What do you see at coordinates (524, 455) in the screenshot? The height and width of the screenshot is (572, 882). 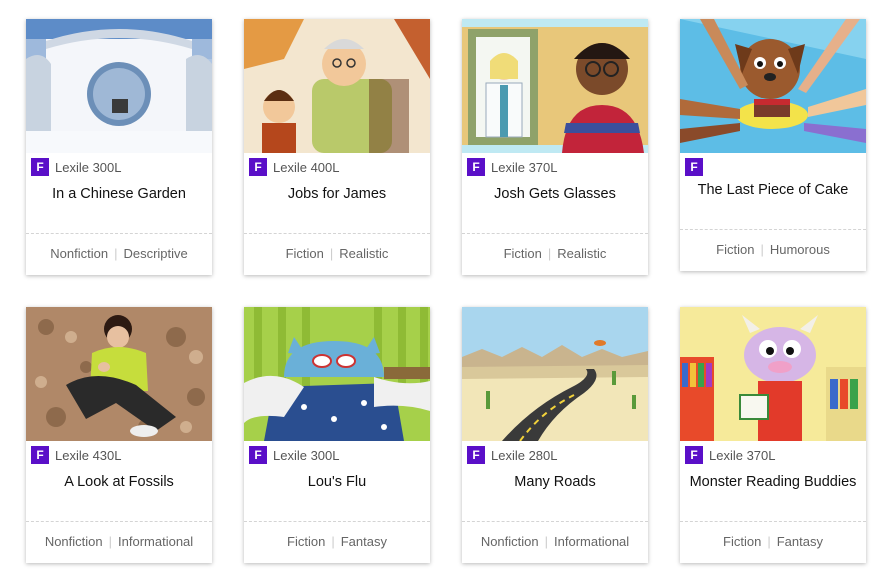 I see `lexile-level: Lexile 280L` at bounding box center [524, 455].